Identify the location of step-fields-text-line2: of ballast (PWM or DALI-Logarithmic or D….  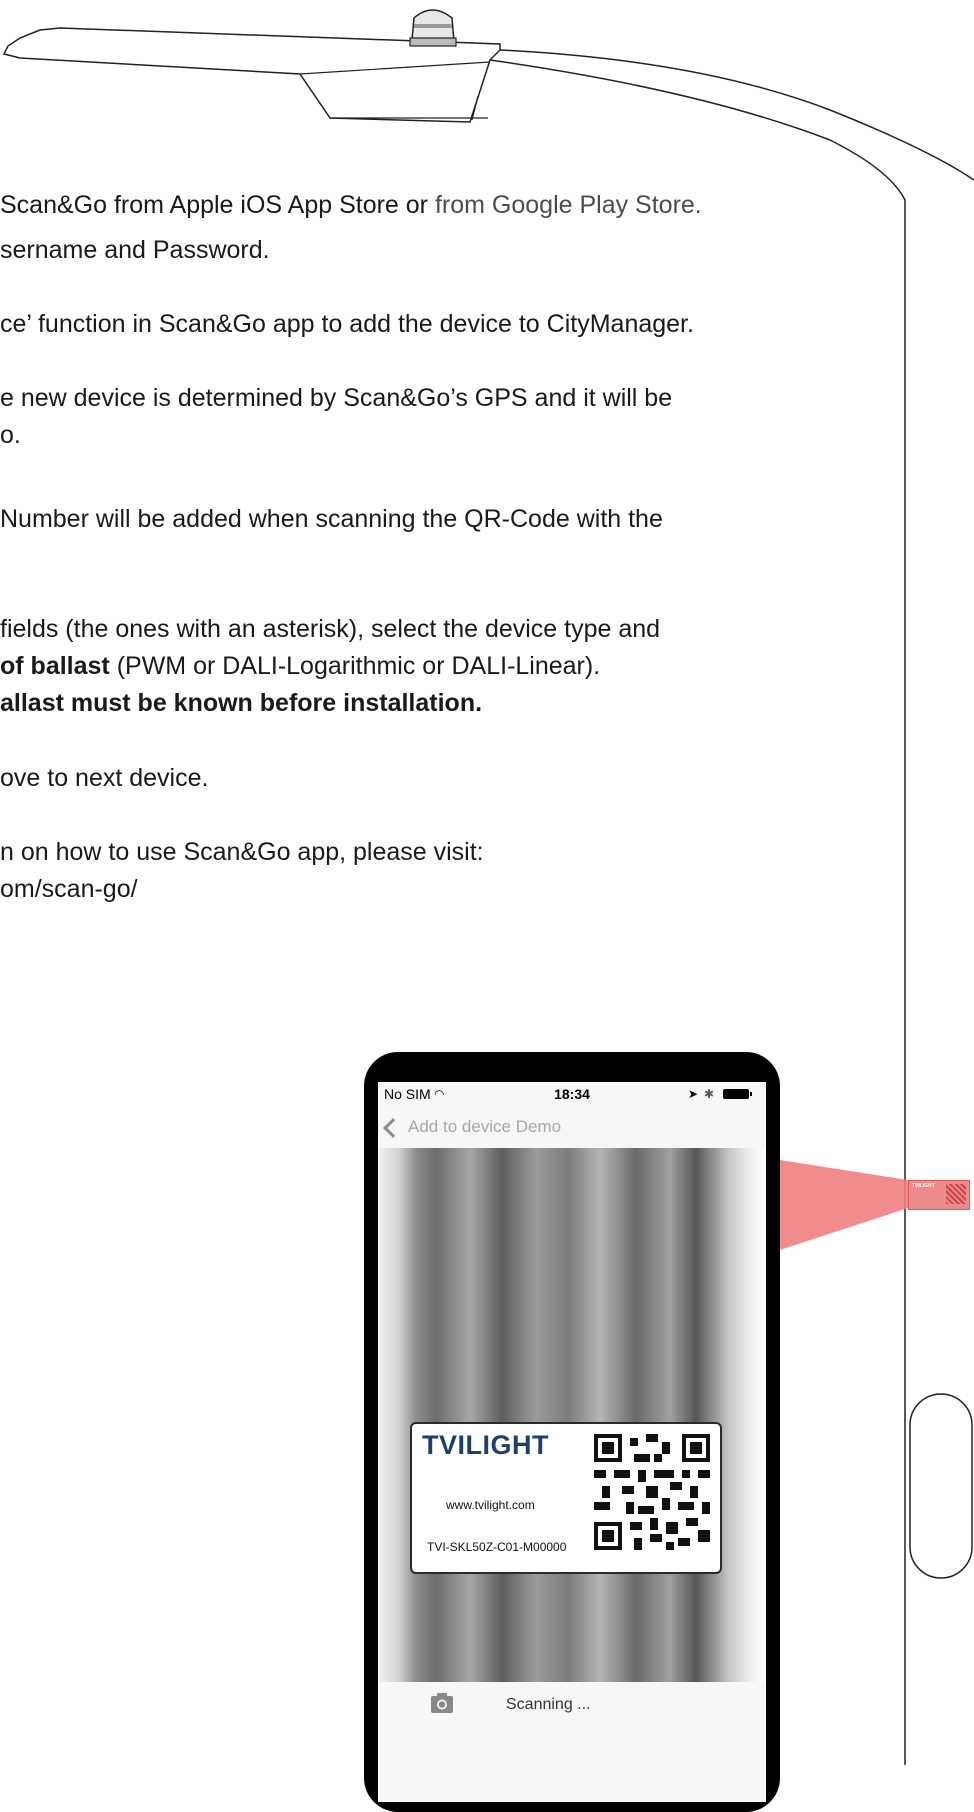
(300, 666).